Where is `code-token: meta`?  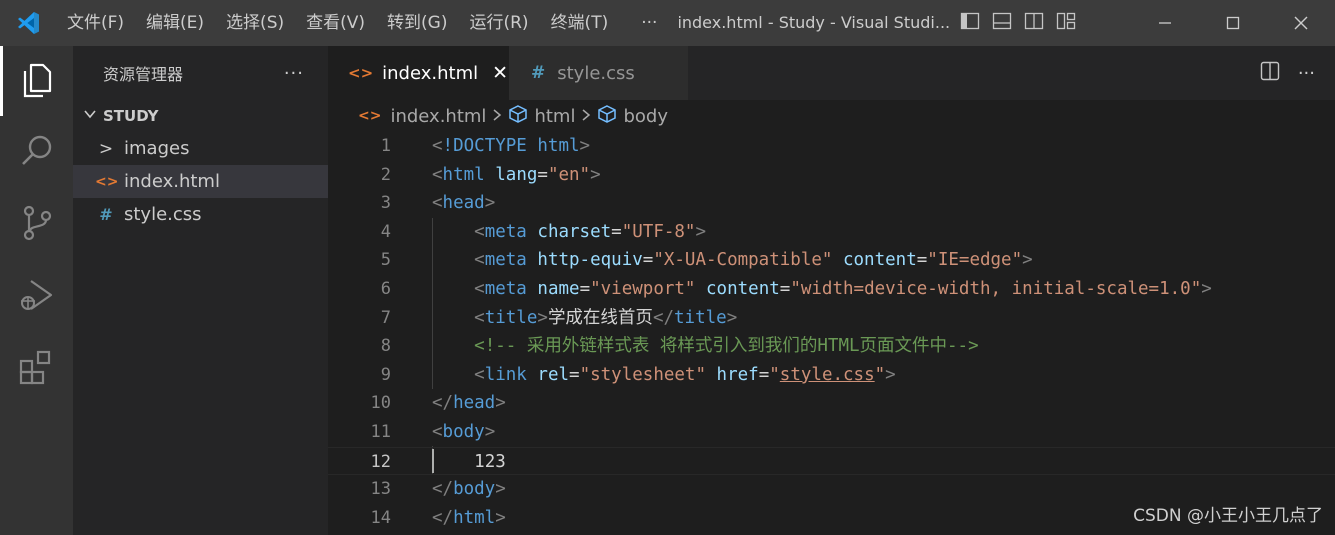
code-token: meta is located at coordinates (505, 289).